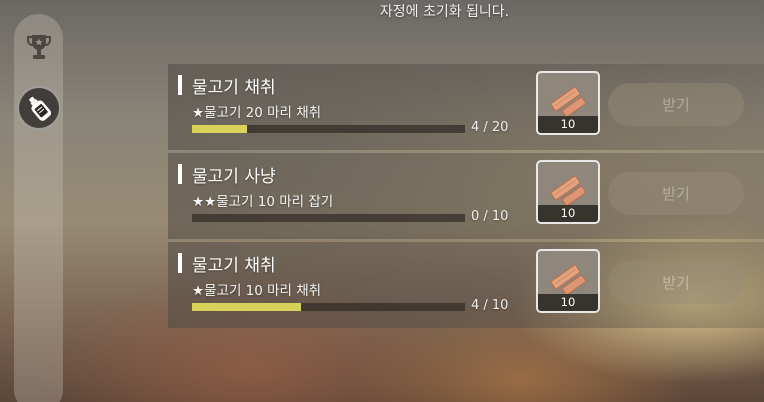  What do you see at coordinates (490, 127) in the screenshot?
I see `progress-count: 4 / 20` at bounding box center [490, 127].